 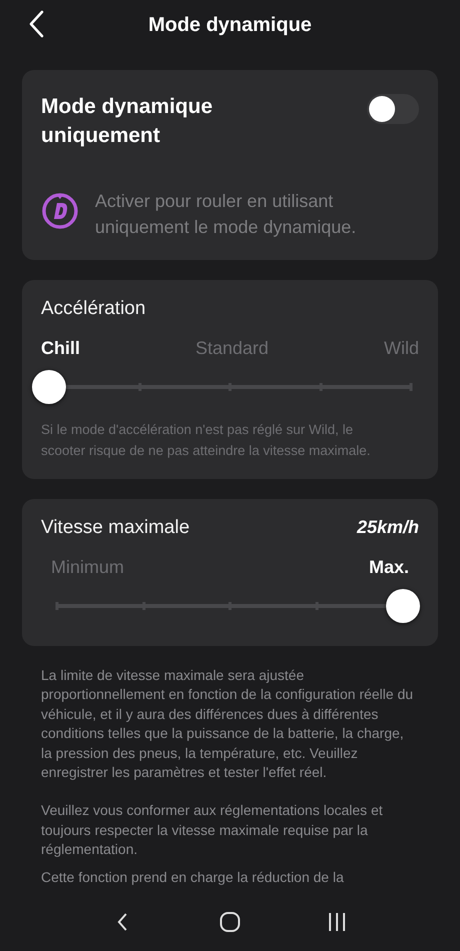 I want to click on speed-value: 25km/h, so click(x=387, y=527).